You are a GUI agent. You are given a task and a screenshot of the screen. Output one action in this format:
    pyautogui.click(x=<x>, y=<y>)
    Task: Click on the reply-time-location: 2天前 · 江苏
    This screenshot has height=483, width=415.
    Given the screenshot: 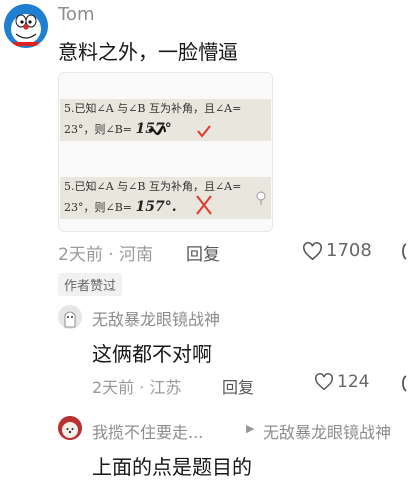 What is the action you would take?
    pyautogui.click(x=137, y=387)
    